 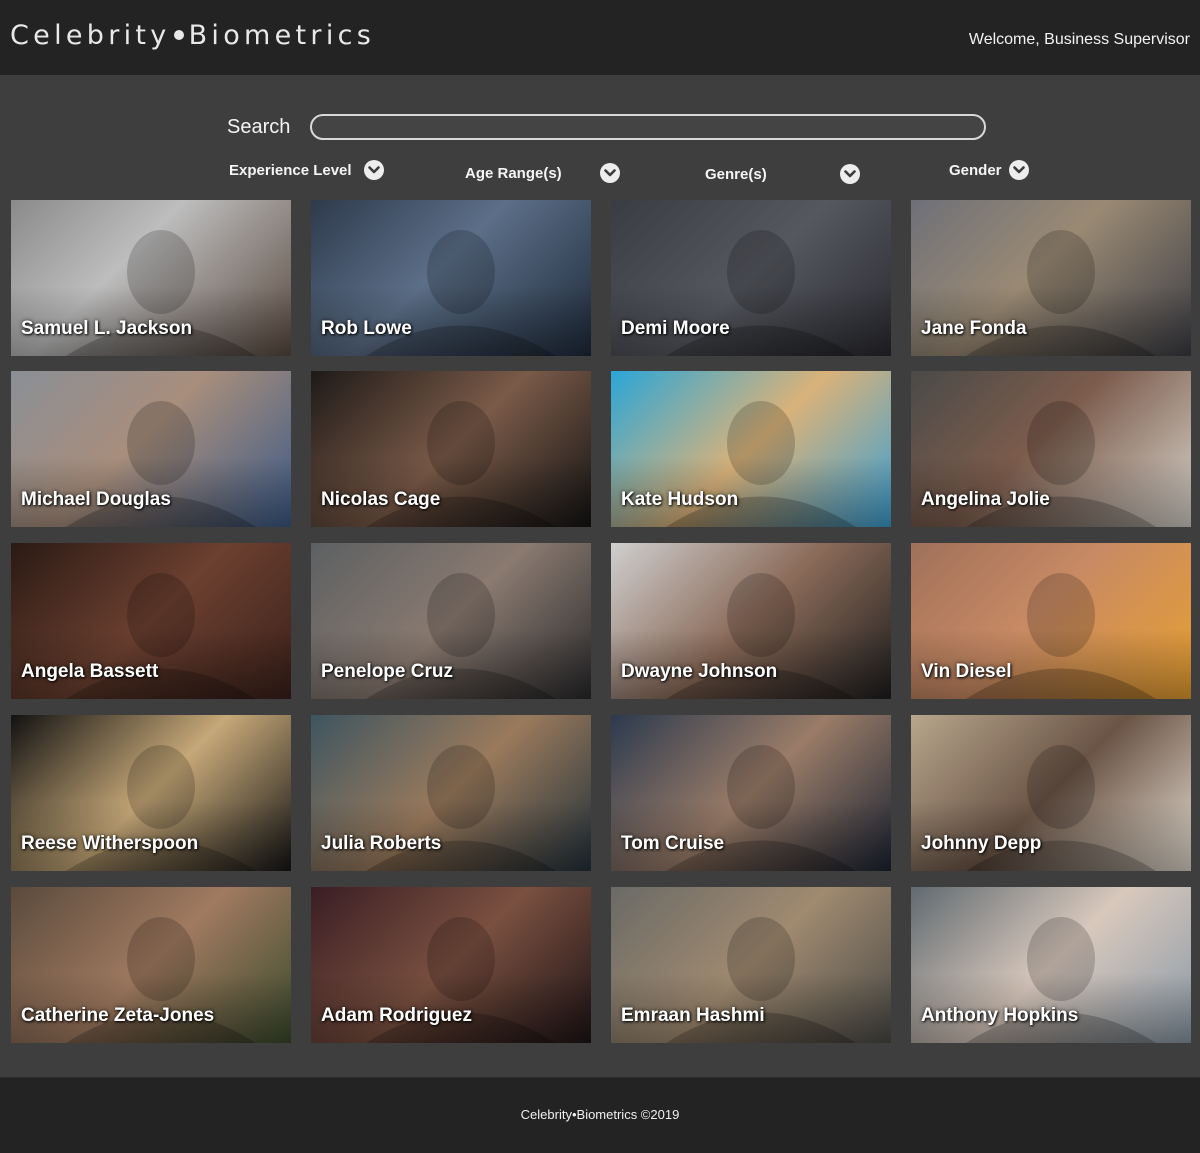 What do you see at coordinates (366, 328) in the screenshot?
I see `celebrity-name: Rob Lowe` at bounding box center [366, 328].